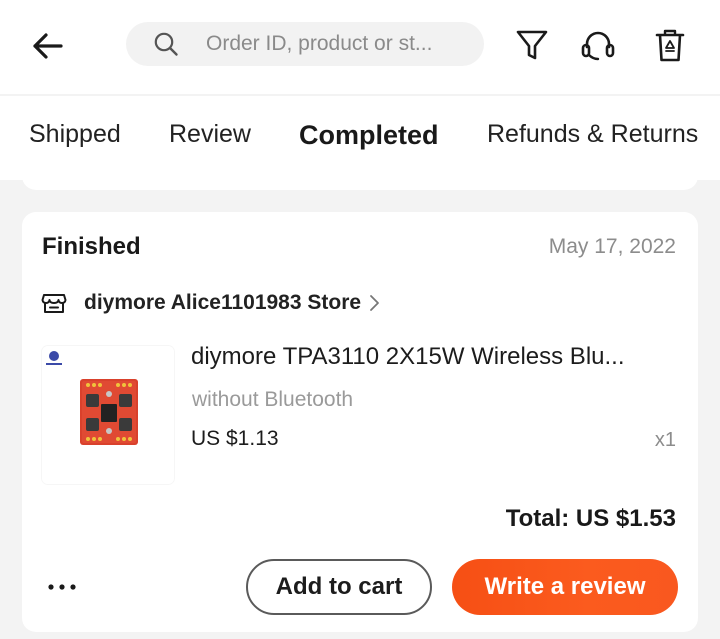  What do you see at coordinates (565, 587) in the screenshot?
I see `write-review-button: Write a review` at bounding box center [565, 587].